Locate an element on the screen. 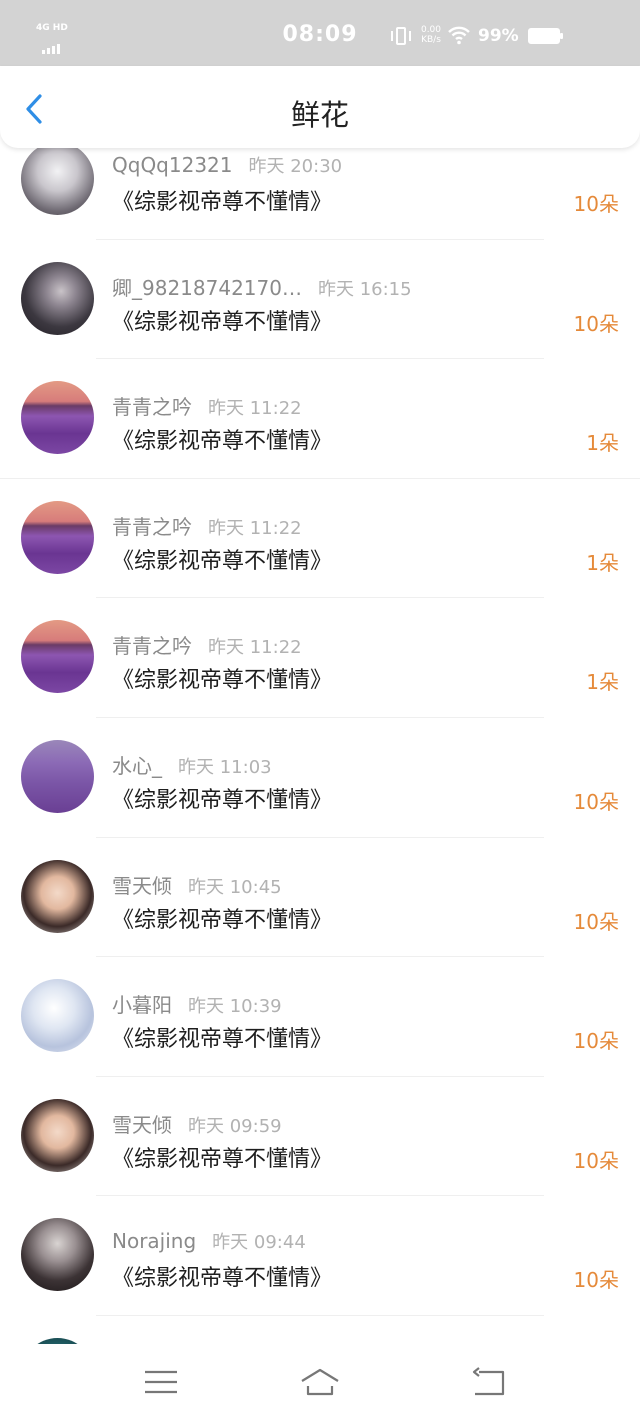 Image resolution: width=640 pixels, height=1422 pixels. list-item: Norajing 昨天 09:44 《综影视帝尊不懂情》 10朵 is located at coordinates (320, 1256).